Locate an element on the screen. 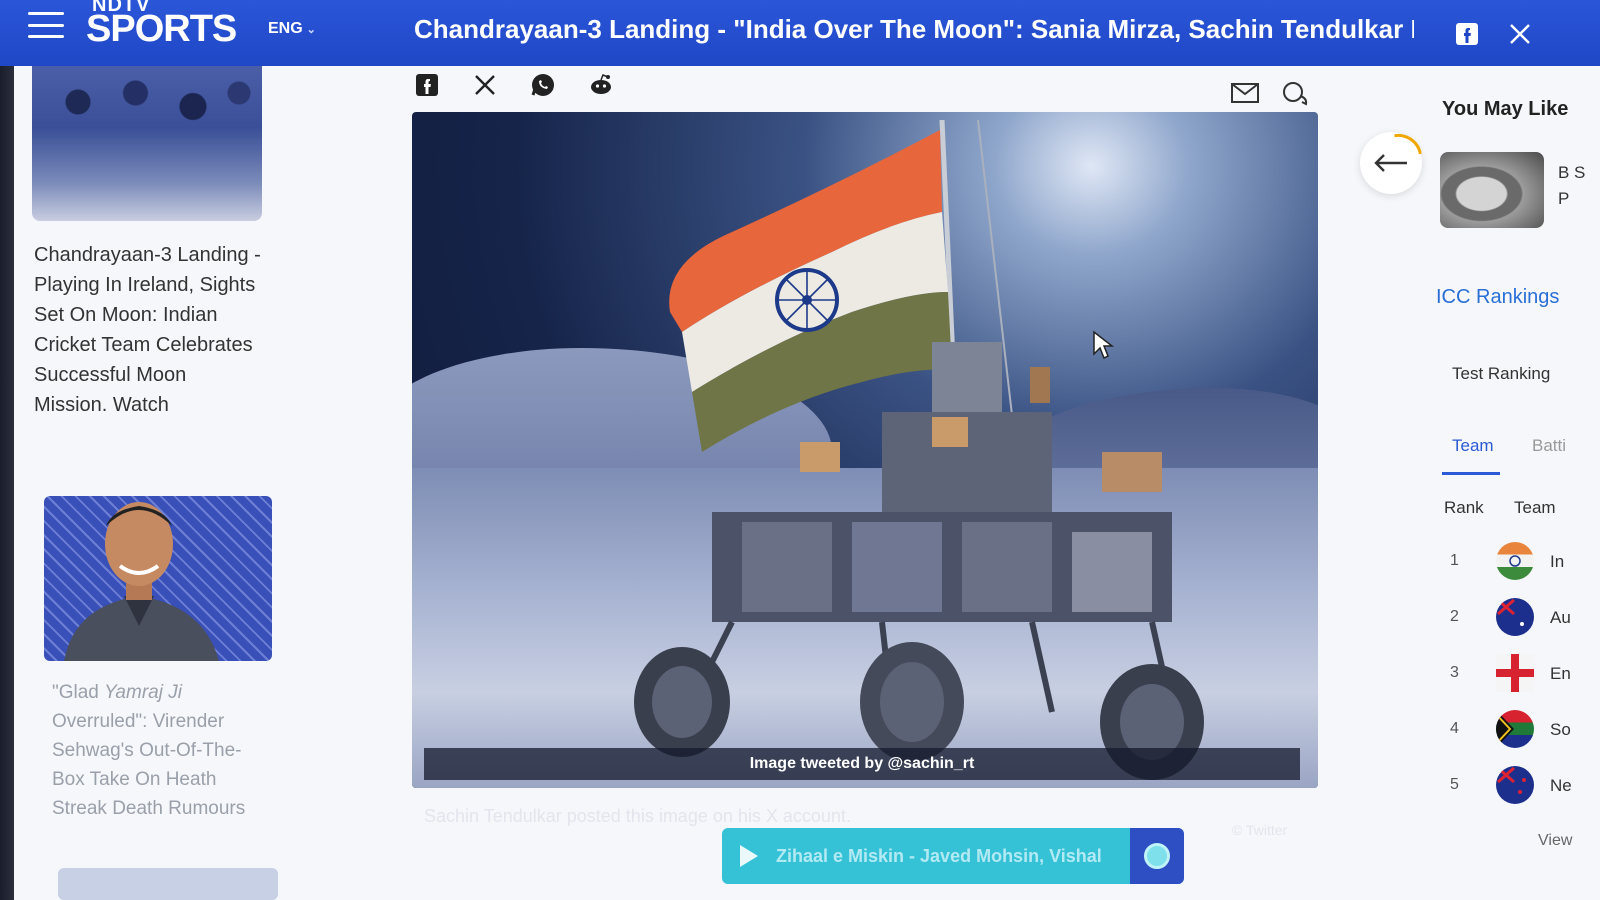 This screenshot has height=900, width=1600. story1-thumbnail is located at coordinates (147, 143).